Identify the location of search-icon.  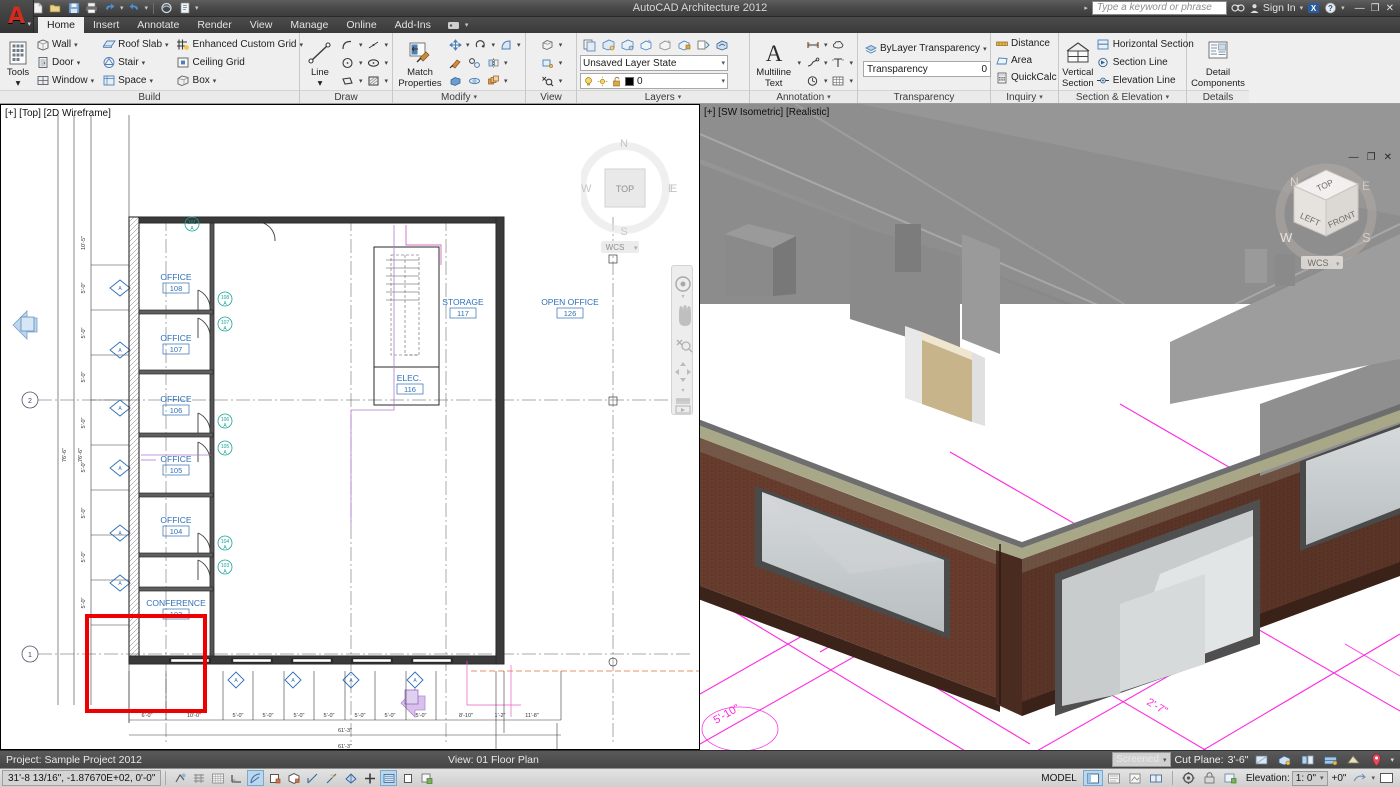
(1238, 8).